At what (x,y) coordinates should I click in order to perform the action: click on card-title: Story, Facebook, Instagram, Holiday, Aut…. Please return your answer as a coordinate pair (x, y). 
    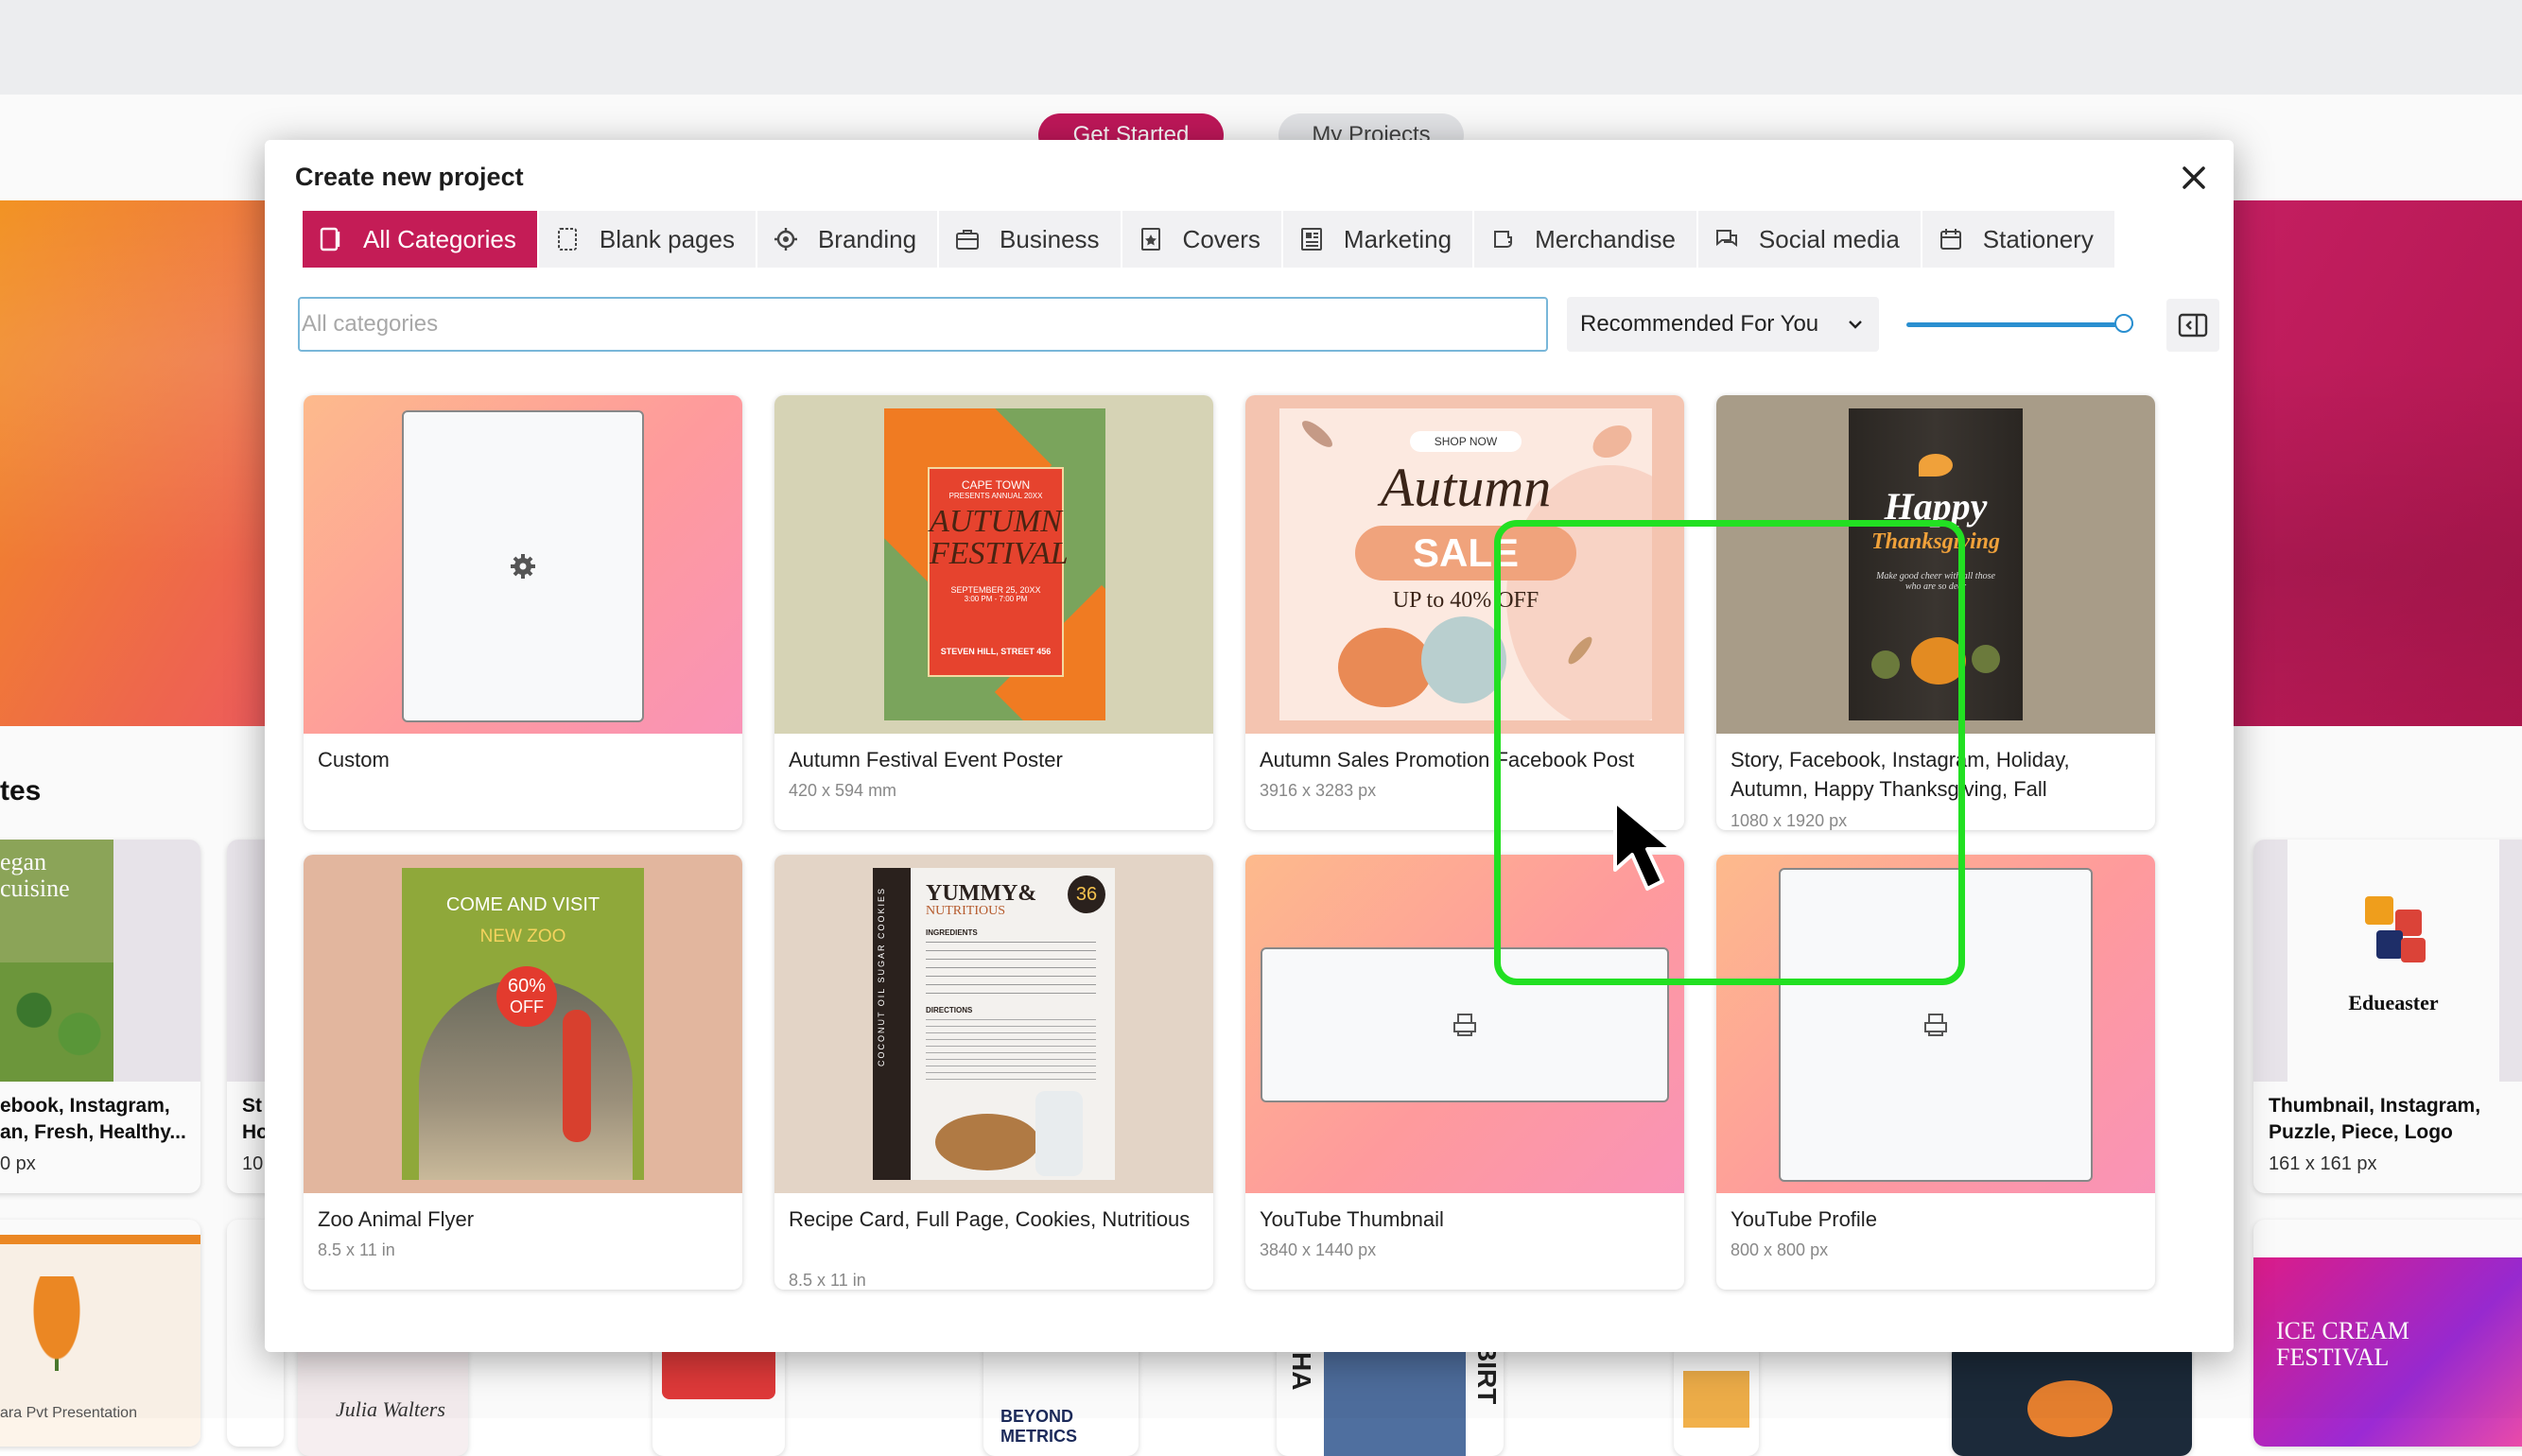
    Looking at the image, I should click on (1900, 774).